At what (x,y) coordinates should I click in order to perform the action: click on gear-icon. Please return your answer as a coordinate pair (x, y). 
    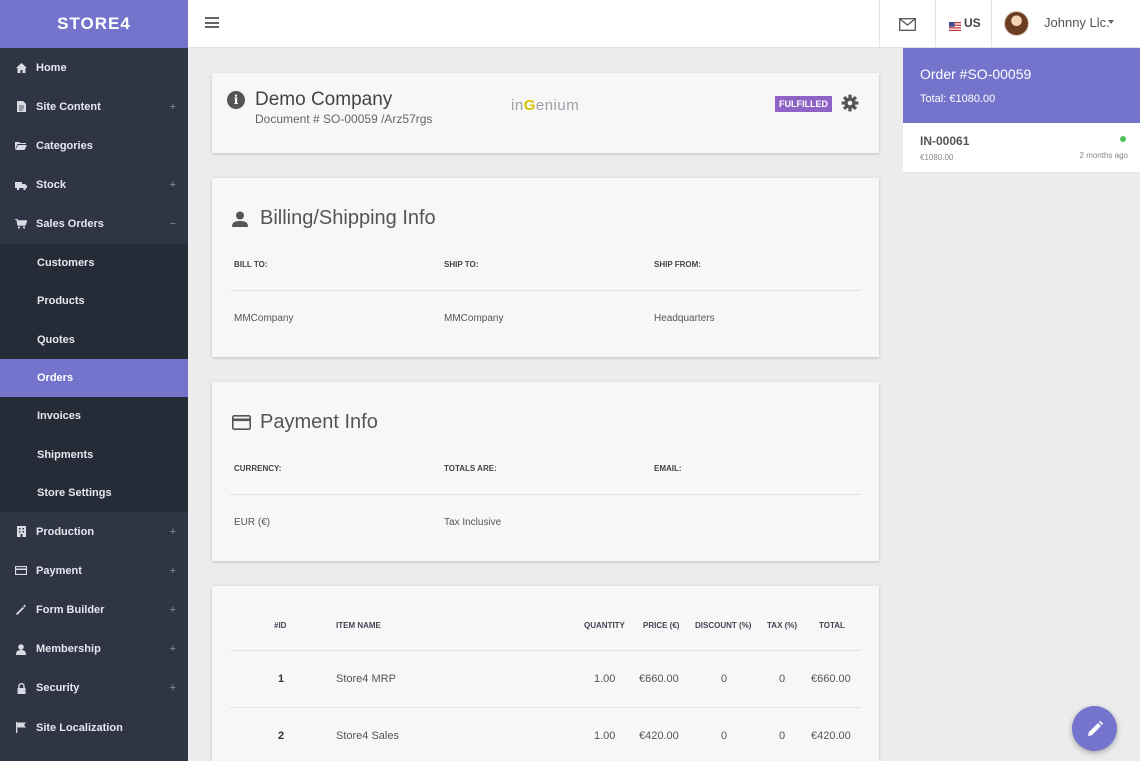
    Looking at the image, I should click on (851, 104).